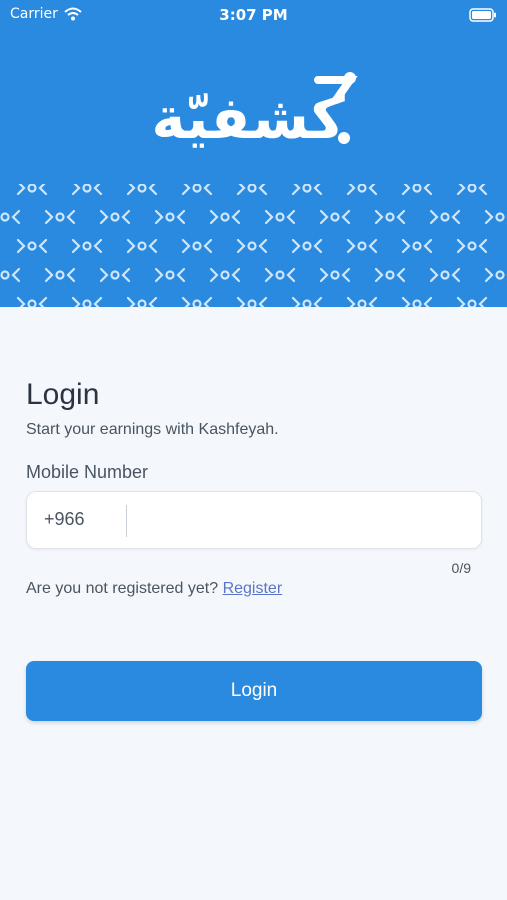 Image resolution: width=507 pixels, height=900 pixels. I want to click on pattern-graphic, so click(253, 245).